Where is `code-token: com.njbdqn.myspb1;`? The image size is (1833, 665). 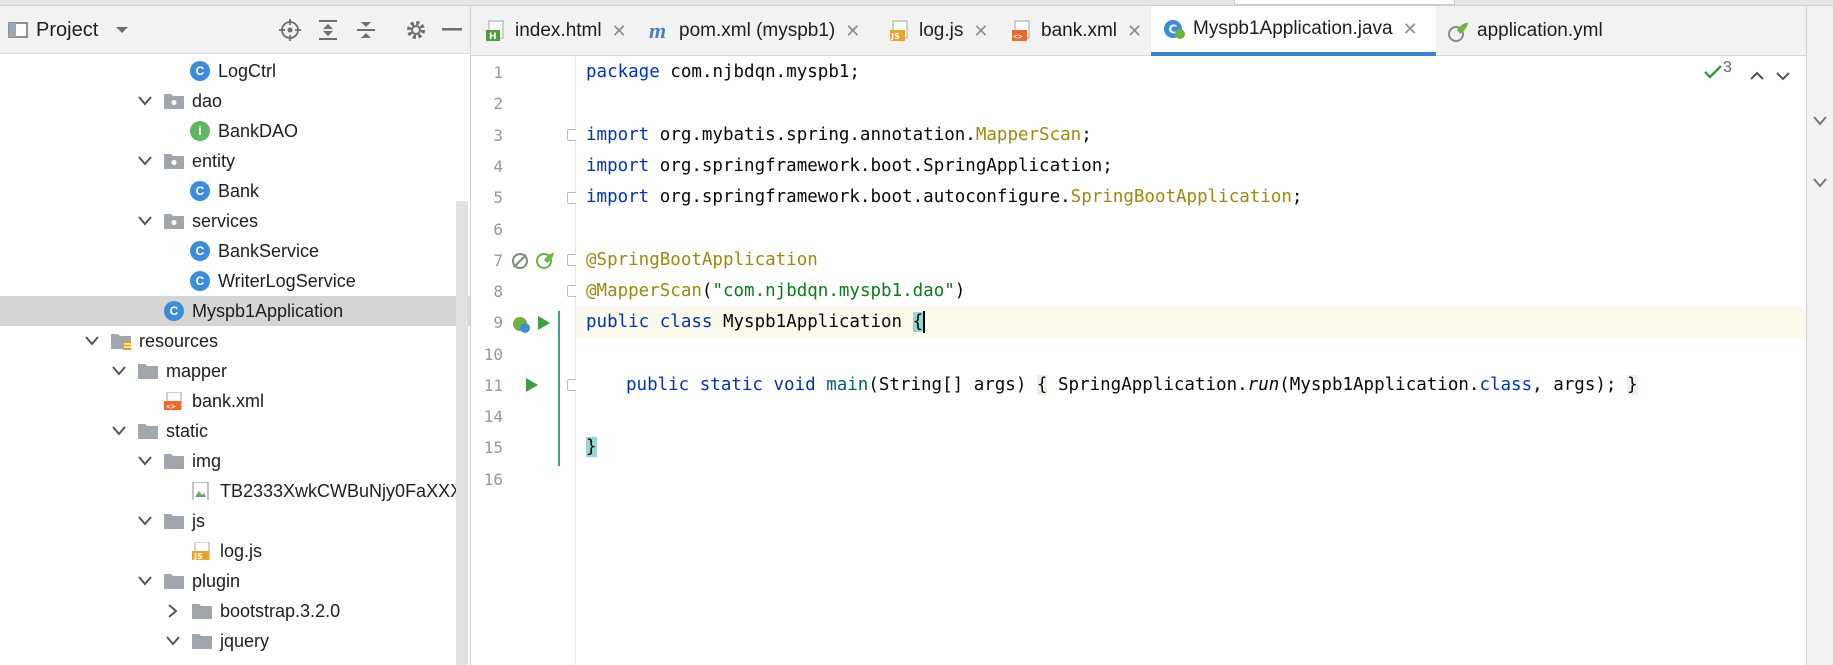
code-token: com.njbdqn.myspb1; is located at coordinates (759, 72).